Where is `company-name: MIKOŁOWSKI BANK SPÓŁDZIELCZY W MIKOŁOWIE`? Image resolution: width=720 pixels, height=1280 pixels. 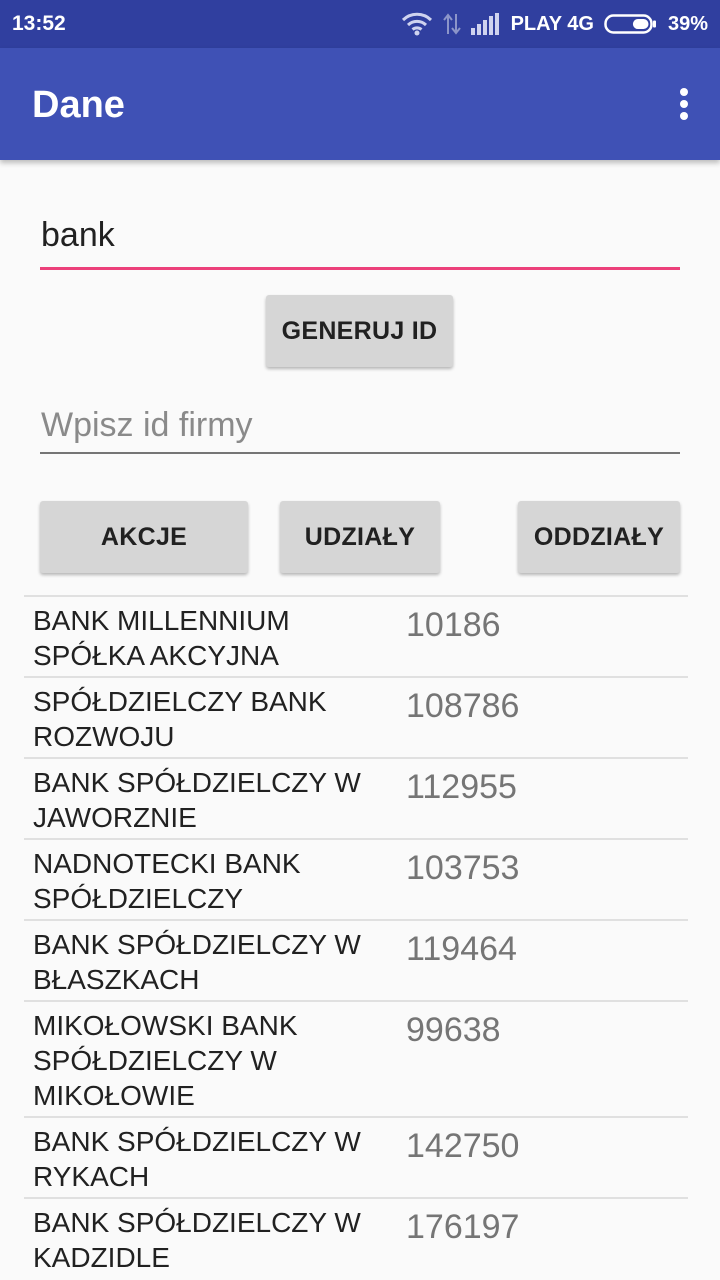
company-name: MIKOŁOWSKI BANK SPÓŁDZIELCZY W MIKOŁOWIE is located at coordinates (165, 1060).